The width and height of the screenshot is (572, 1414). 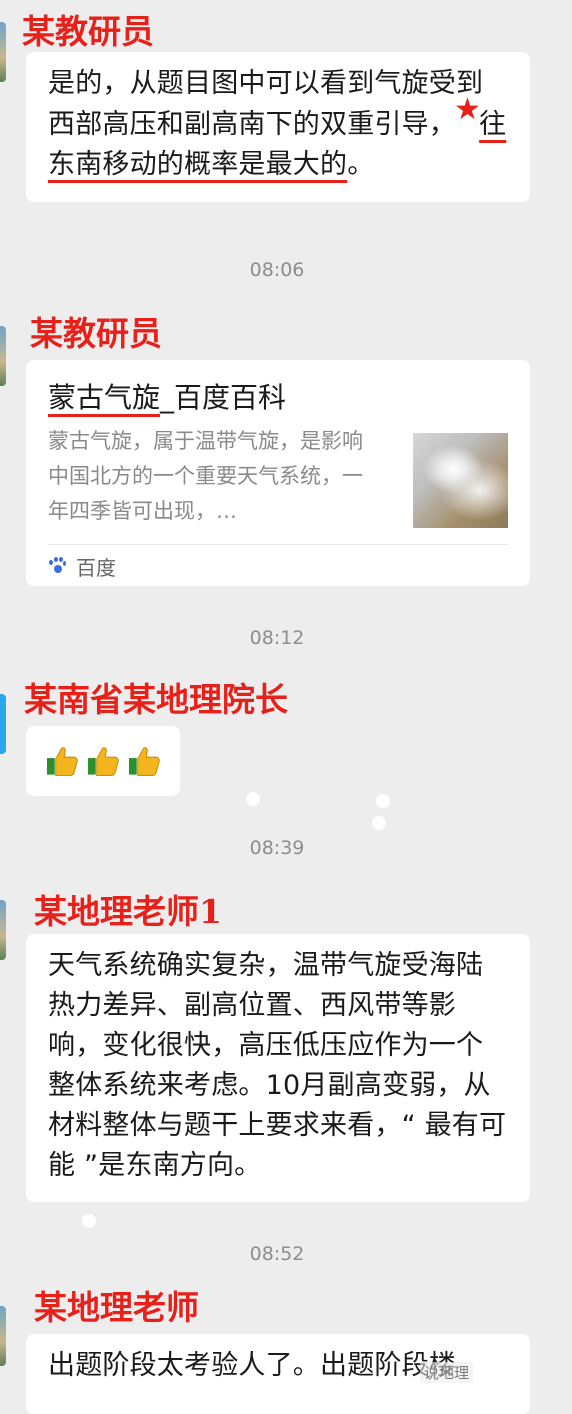 What do you see at coordinates (128, 911) in the screenshot?
I see `sender-name: 某地理老师1` at bounding box center [128, 911].